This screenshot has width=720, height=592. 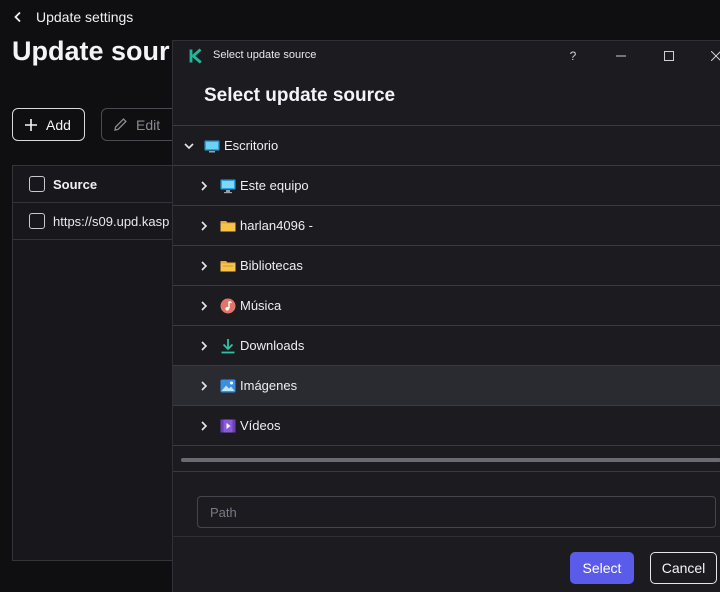 What do you see at coordinates (446, 386) in the screenshot?
I see `tree-item-imagenes: Imágenes` at bounding box center [446, 386].